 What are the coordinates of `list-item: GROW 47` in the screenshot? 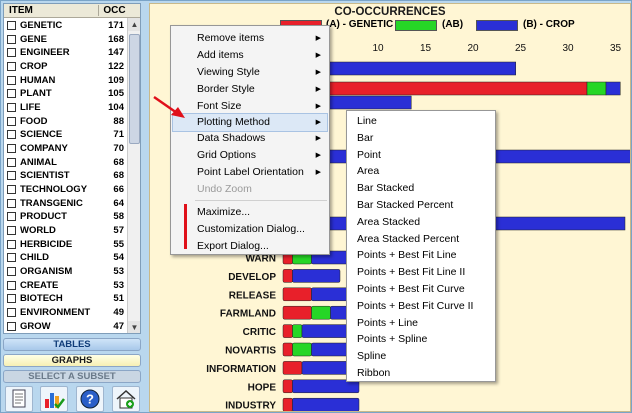 It's located at (65, 326).